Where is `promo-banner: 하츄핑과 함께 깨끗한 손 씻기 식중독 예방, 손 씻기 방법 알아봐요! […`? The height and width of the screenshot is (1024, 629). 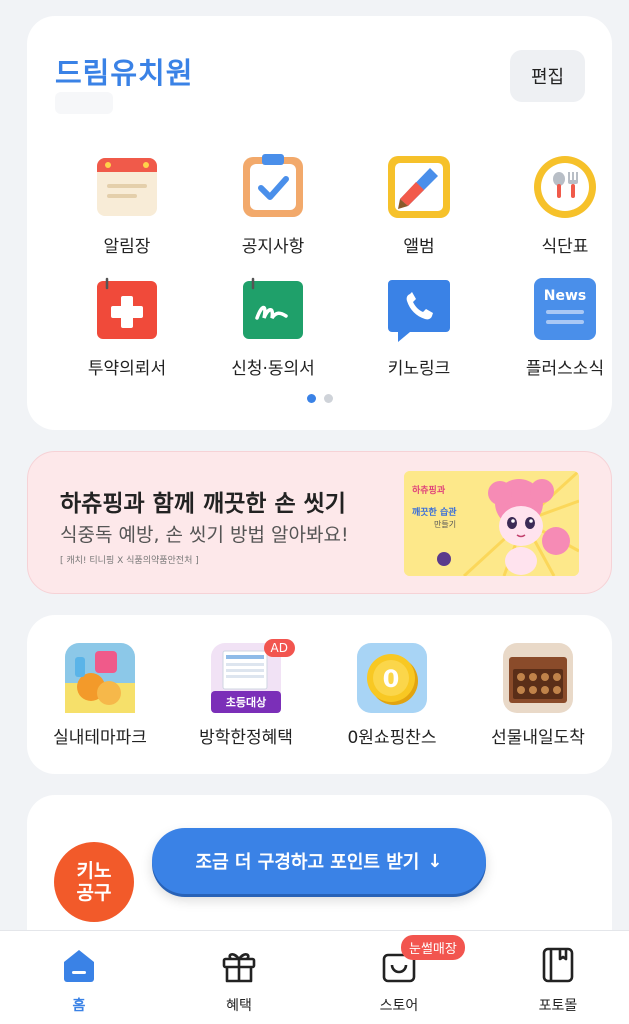 promo-banner: 하츄핑과 함께 깨끗한 손 씻기 식중독 예방, 손 씻기 방법 알아봐요! [… is located at coordinates (319, 522).